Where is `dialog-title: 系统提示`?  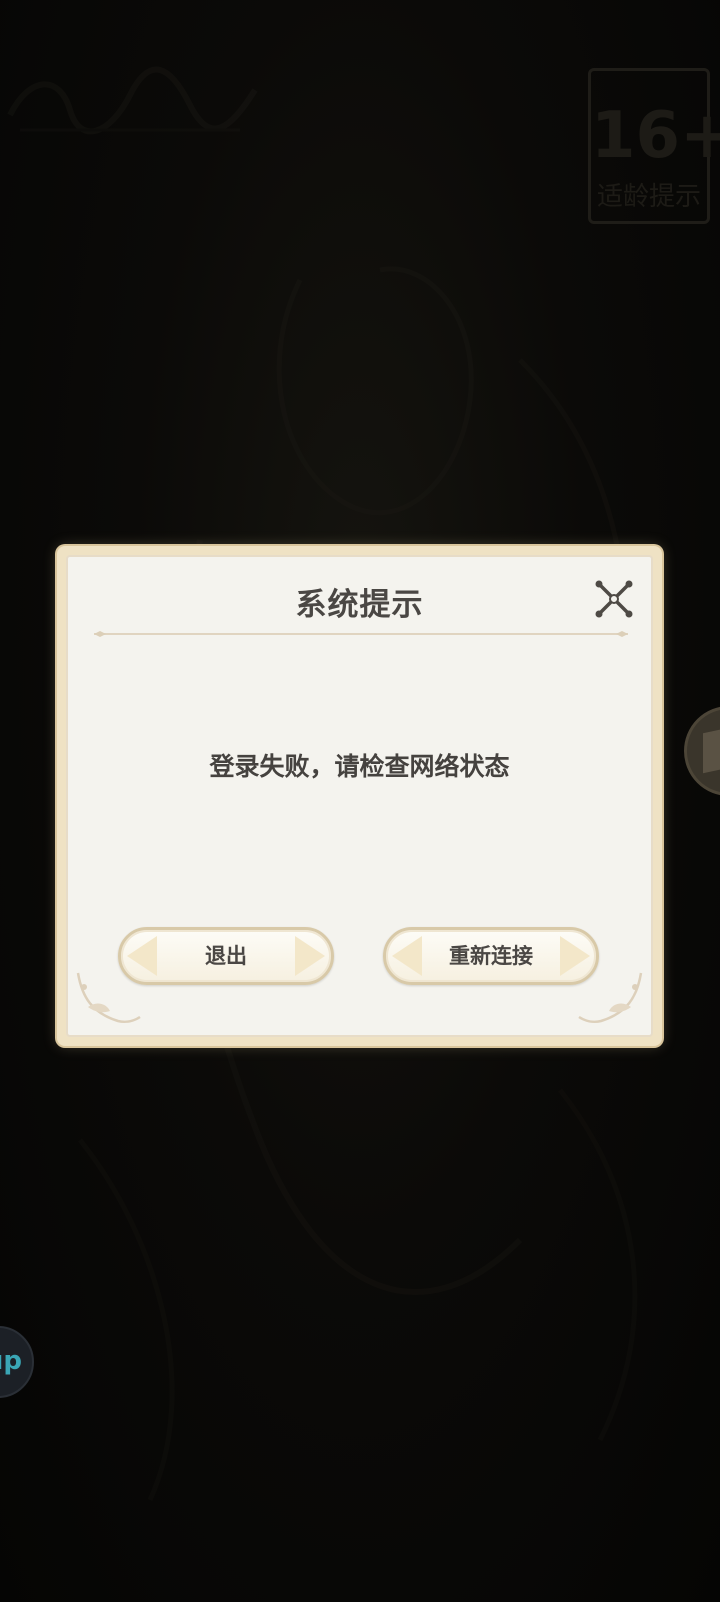 dialog-title: 系统提示 is located at coordinates (359, 605).